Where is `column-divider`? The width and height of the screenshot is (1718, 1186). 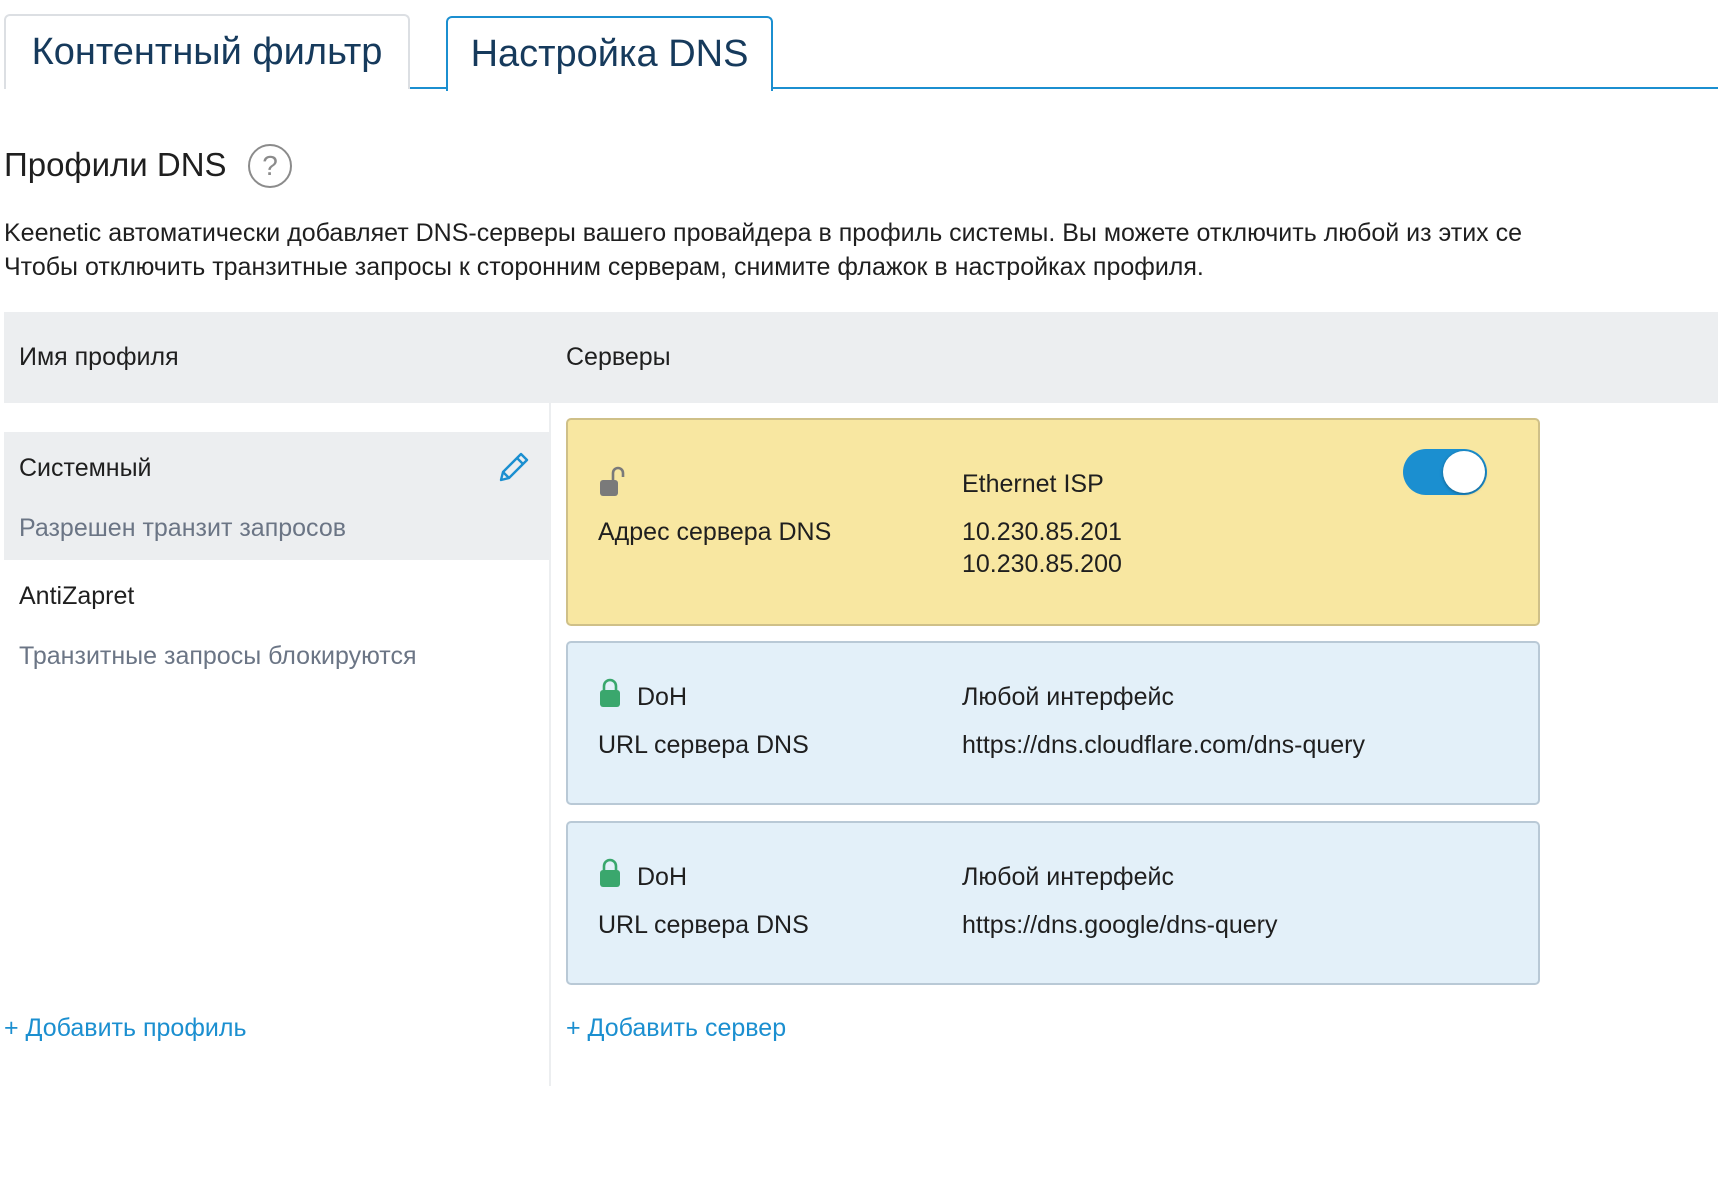 column-divider is located at coordinates (550, 744).